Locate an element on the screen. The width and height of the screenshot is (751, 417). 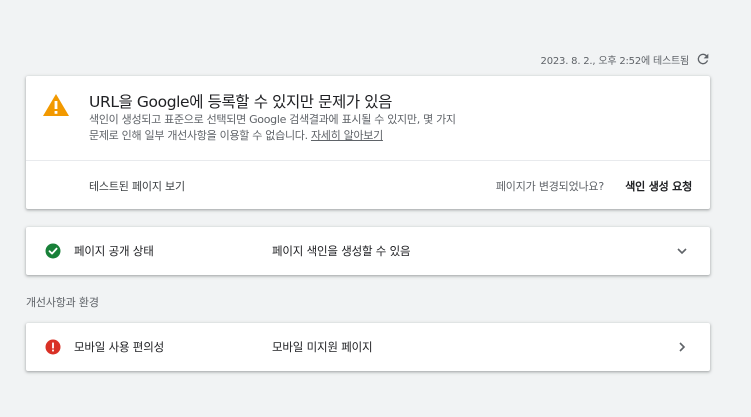
chevron-down-icon is located at coordinates (682, 251).